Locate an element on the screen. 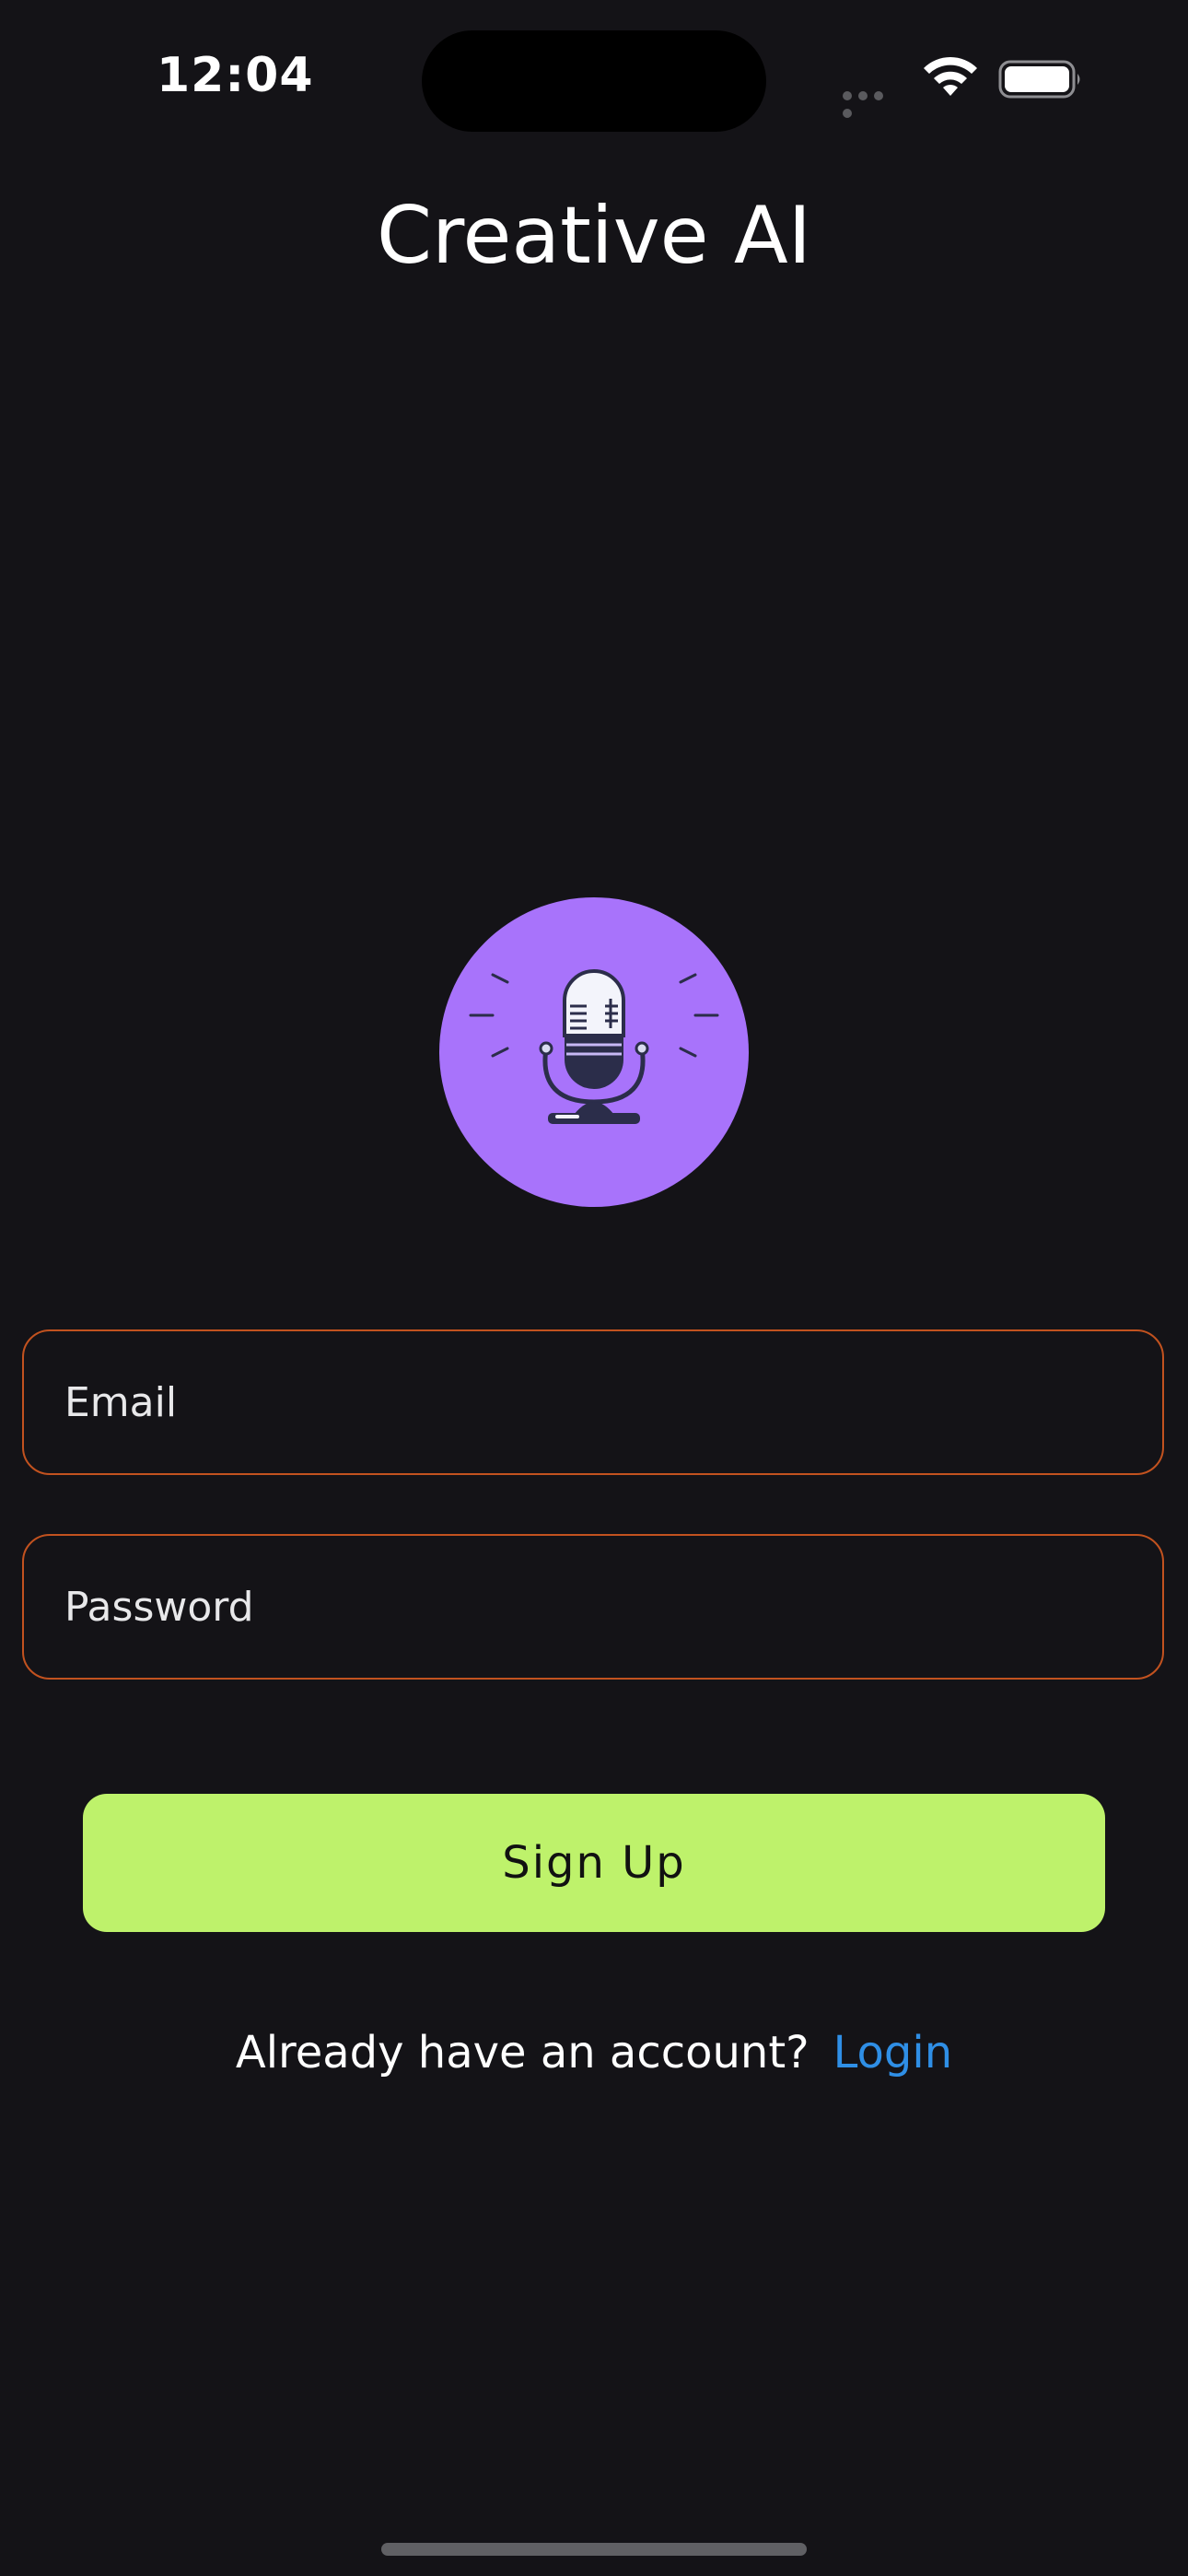 The width and height of the screenshot is (1188, 2576). password-field is located at coordinates (593, 1607).